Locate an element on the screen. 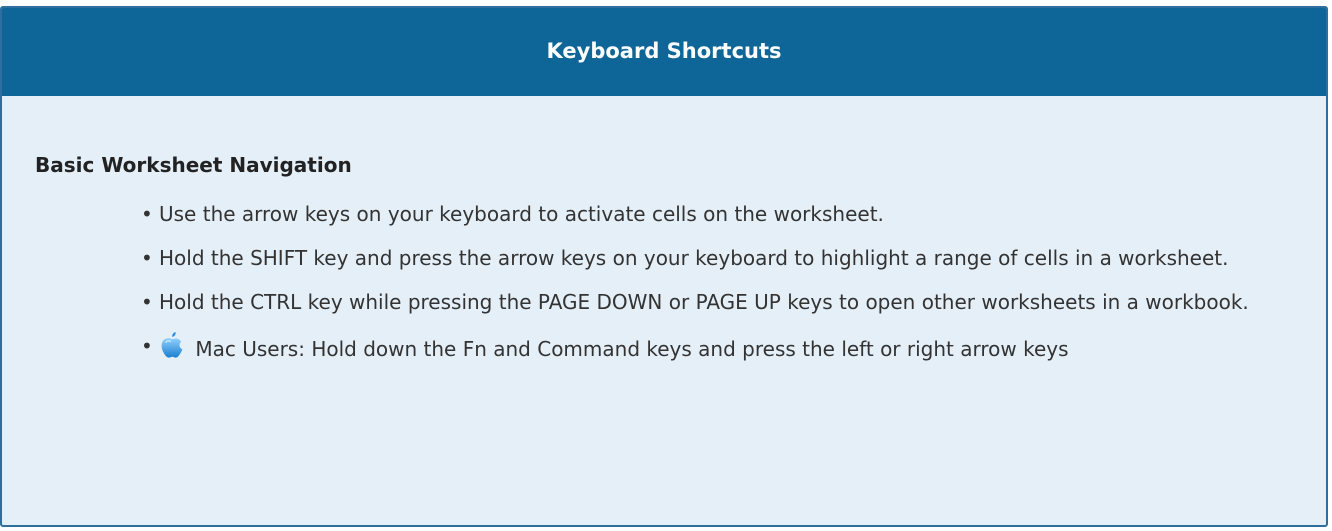  section-title: Basic Worksheet Navigation is located at coordinates (193, 165).